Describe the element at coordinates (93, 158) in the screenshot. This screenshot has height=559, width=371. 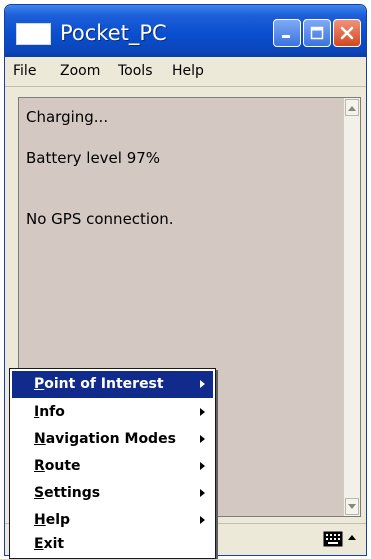
I see `battery-level: Battery level 97%` at that location.